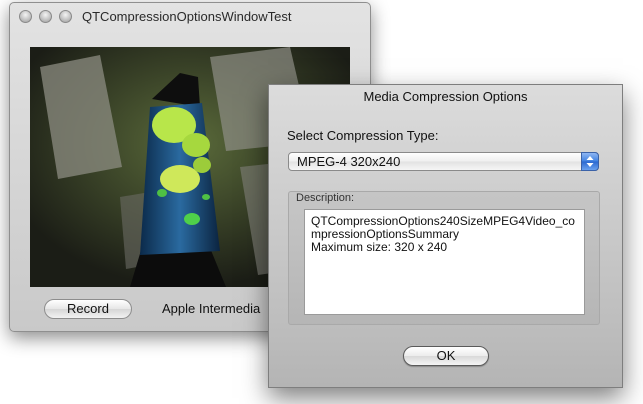 This screenshot has height=404, width=643. What do you see at coordinates (363, 135) in the screenshot?
I see `select-type-label: Select Compression Type:` at bounding box center [363, 135].